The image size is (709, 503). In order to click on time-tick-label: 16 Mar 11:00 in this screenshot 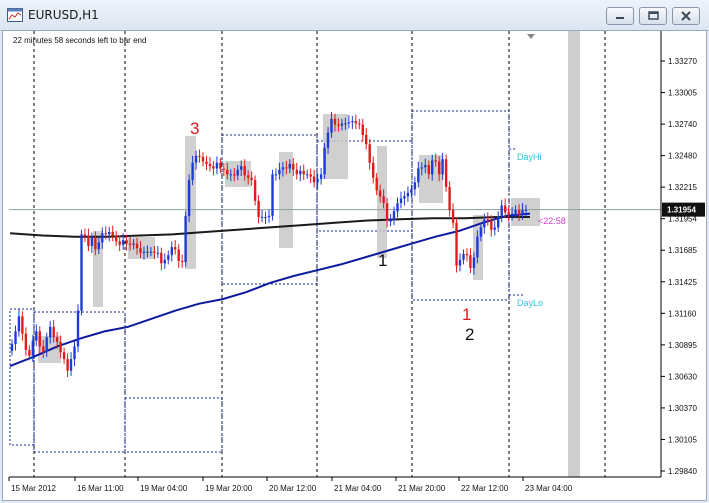, I will do `click(100, 488)`.